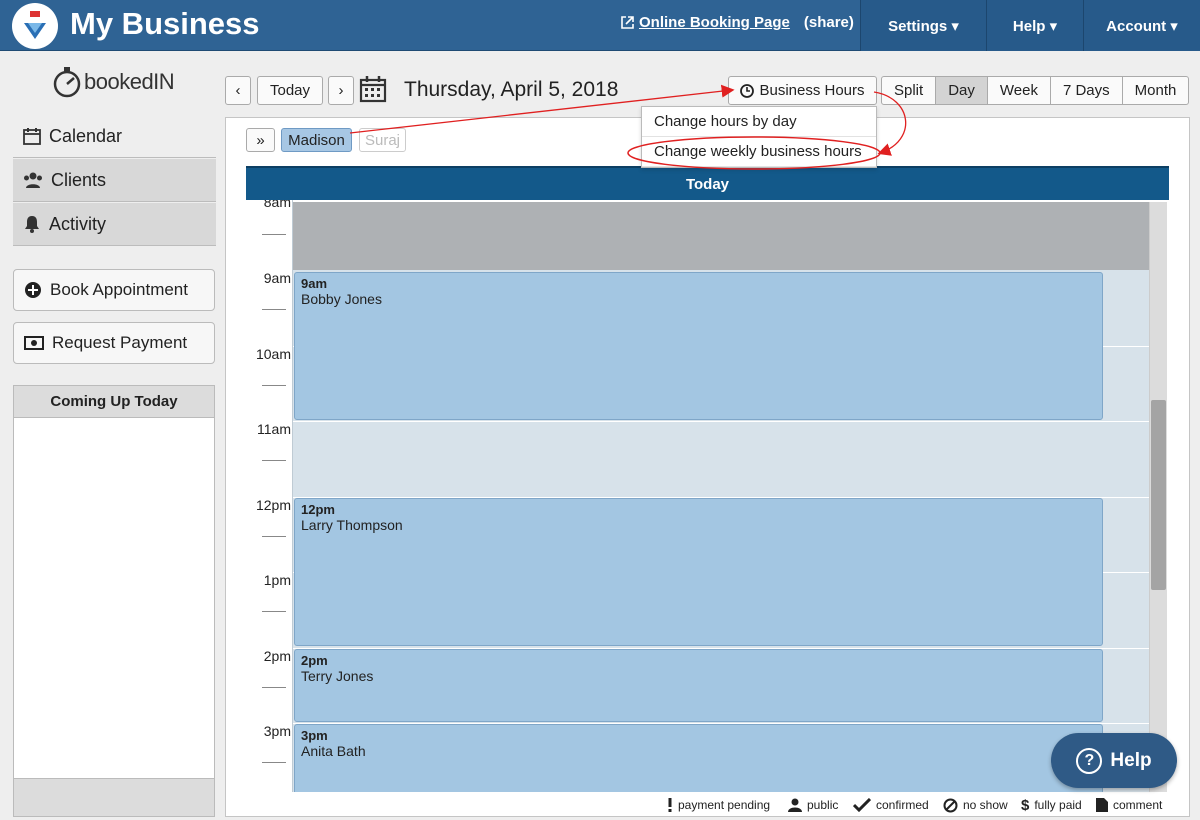  I want to click on question-icon: ?, so click(1089, 760).